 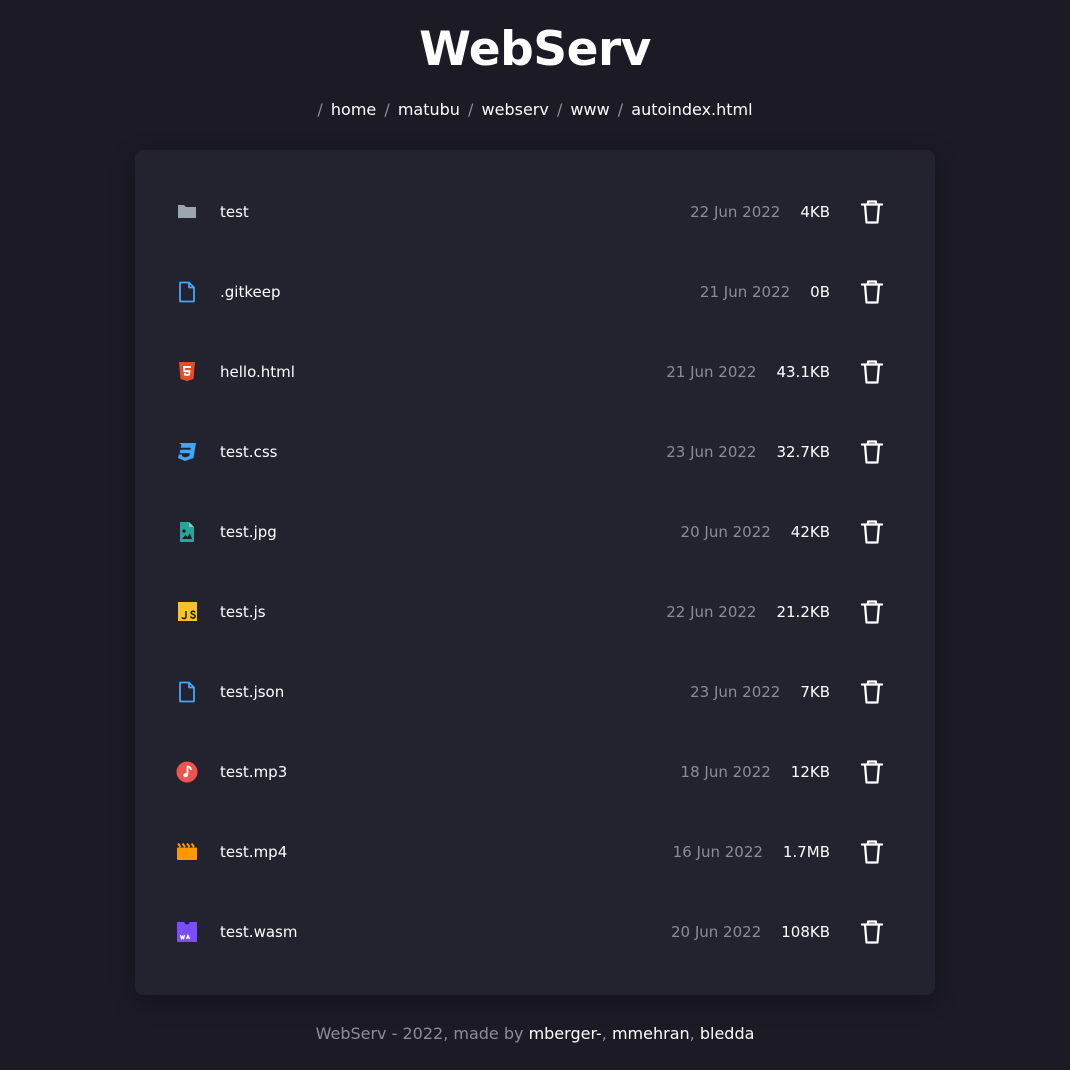 I want to click on file-name: test.jpg, so click(x=248, y=532).